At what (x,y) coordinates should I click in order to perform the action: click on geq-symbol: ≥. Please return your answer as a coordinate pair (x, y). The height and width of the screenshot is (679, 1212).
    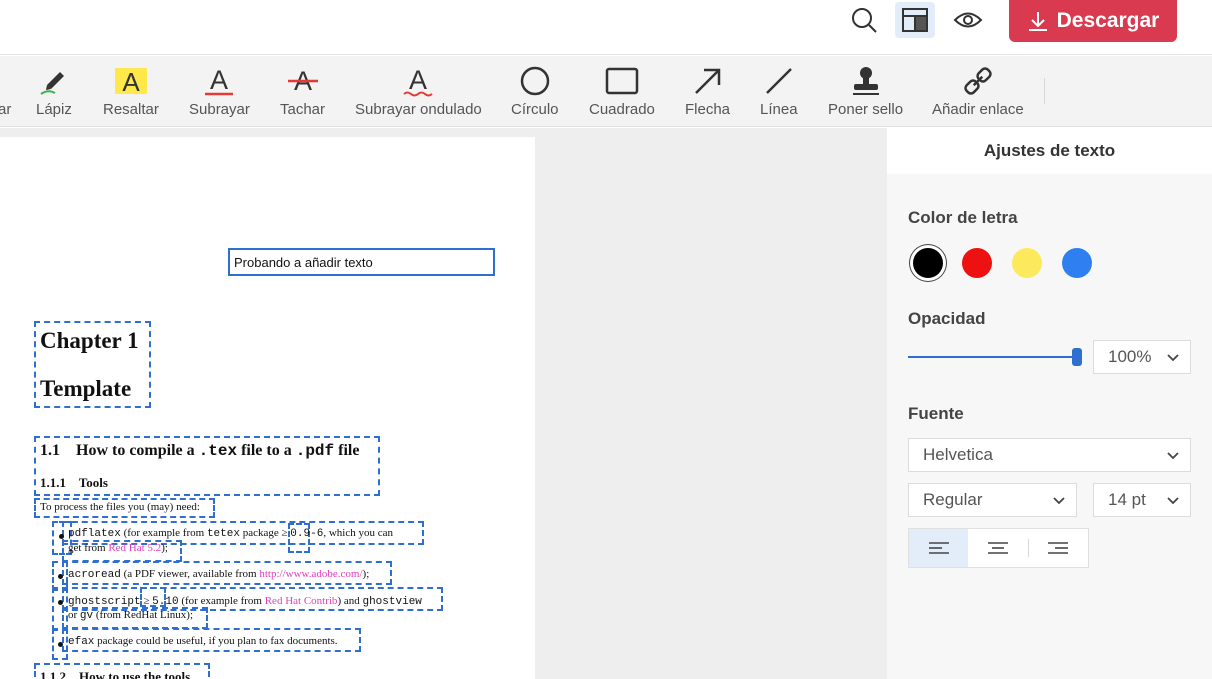
    Looking at the image, I should click on (284, 533).